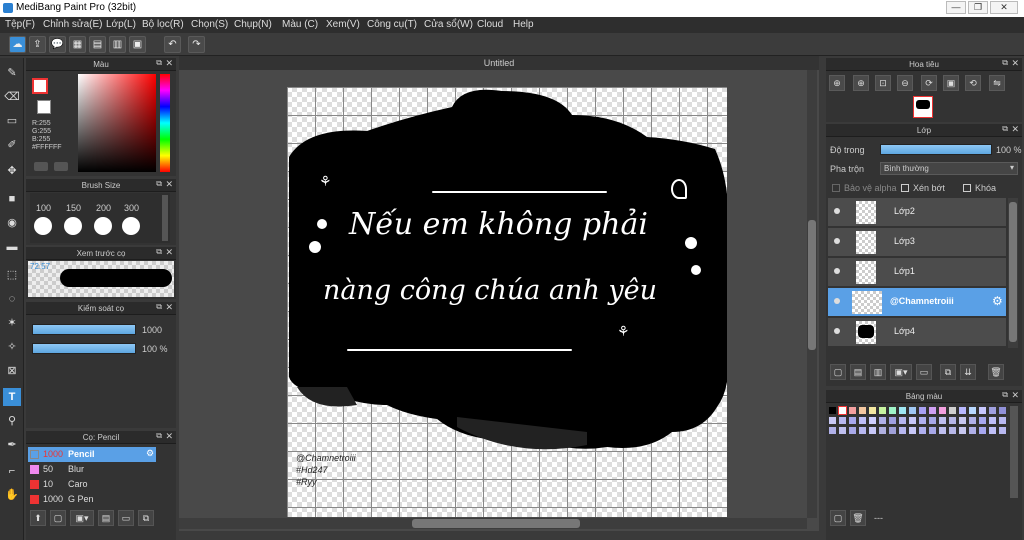 This screenshot has width=1024, height=540. Describe the element at coordinates (165, 218) in the screenshot. I see `brush-size-scrollbar` at that location.